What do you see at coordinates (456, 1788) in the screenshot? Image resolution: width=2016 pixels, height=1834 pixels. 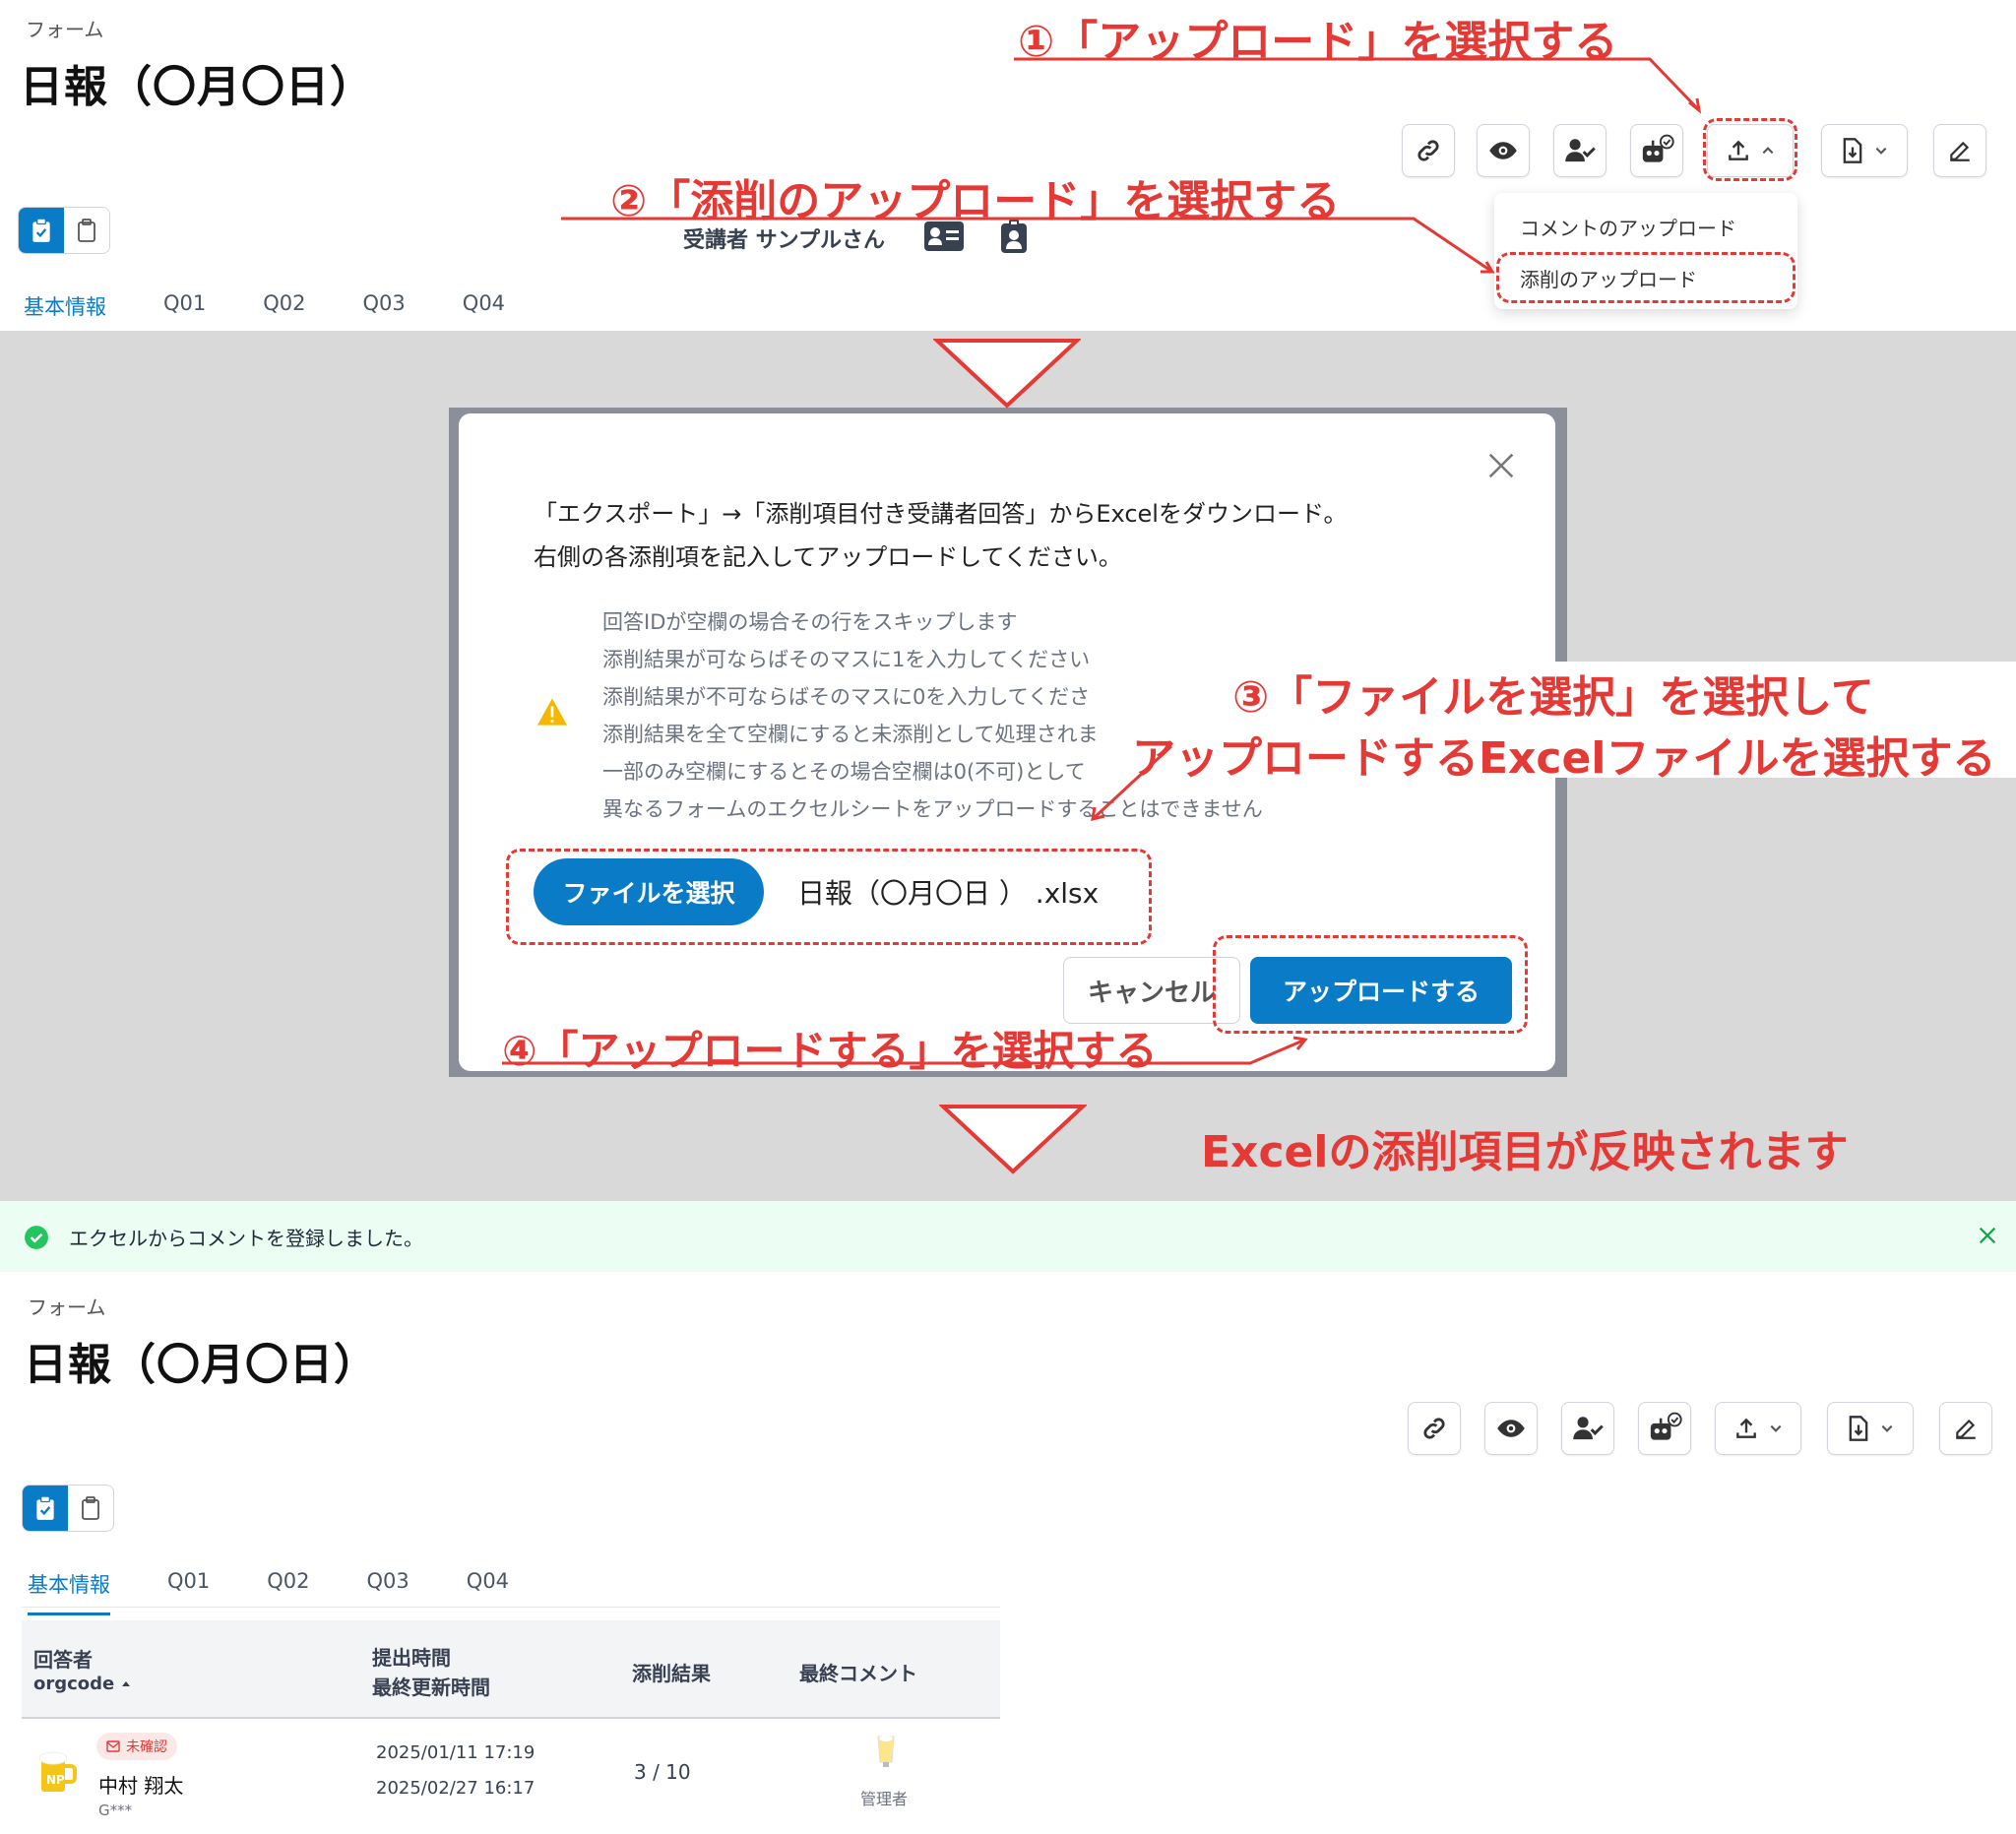 I see `updated-time: 2025/02/27 16:17` at bounding box center [456, 1788].